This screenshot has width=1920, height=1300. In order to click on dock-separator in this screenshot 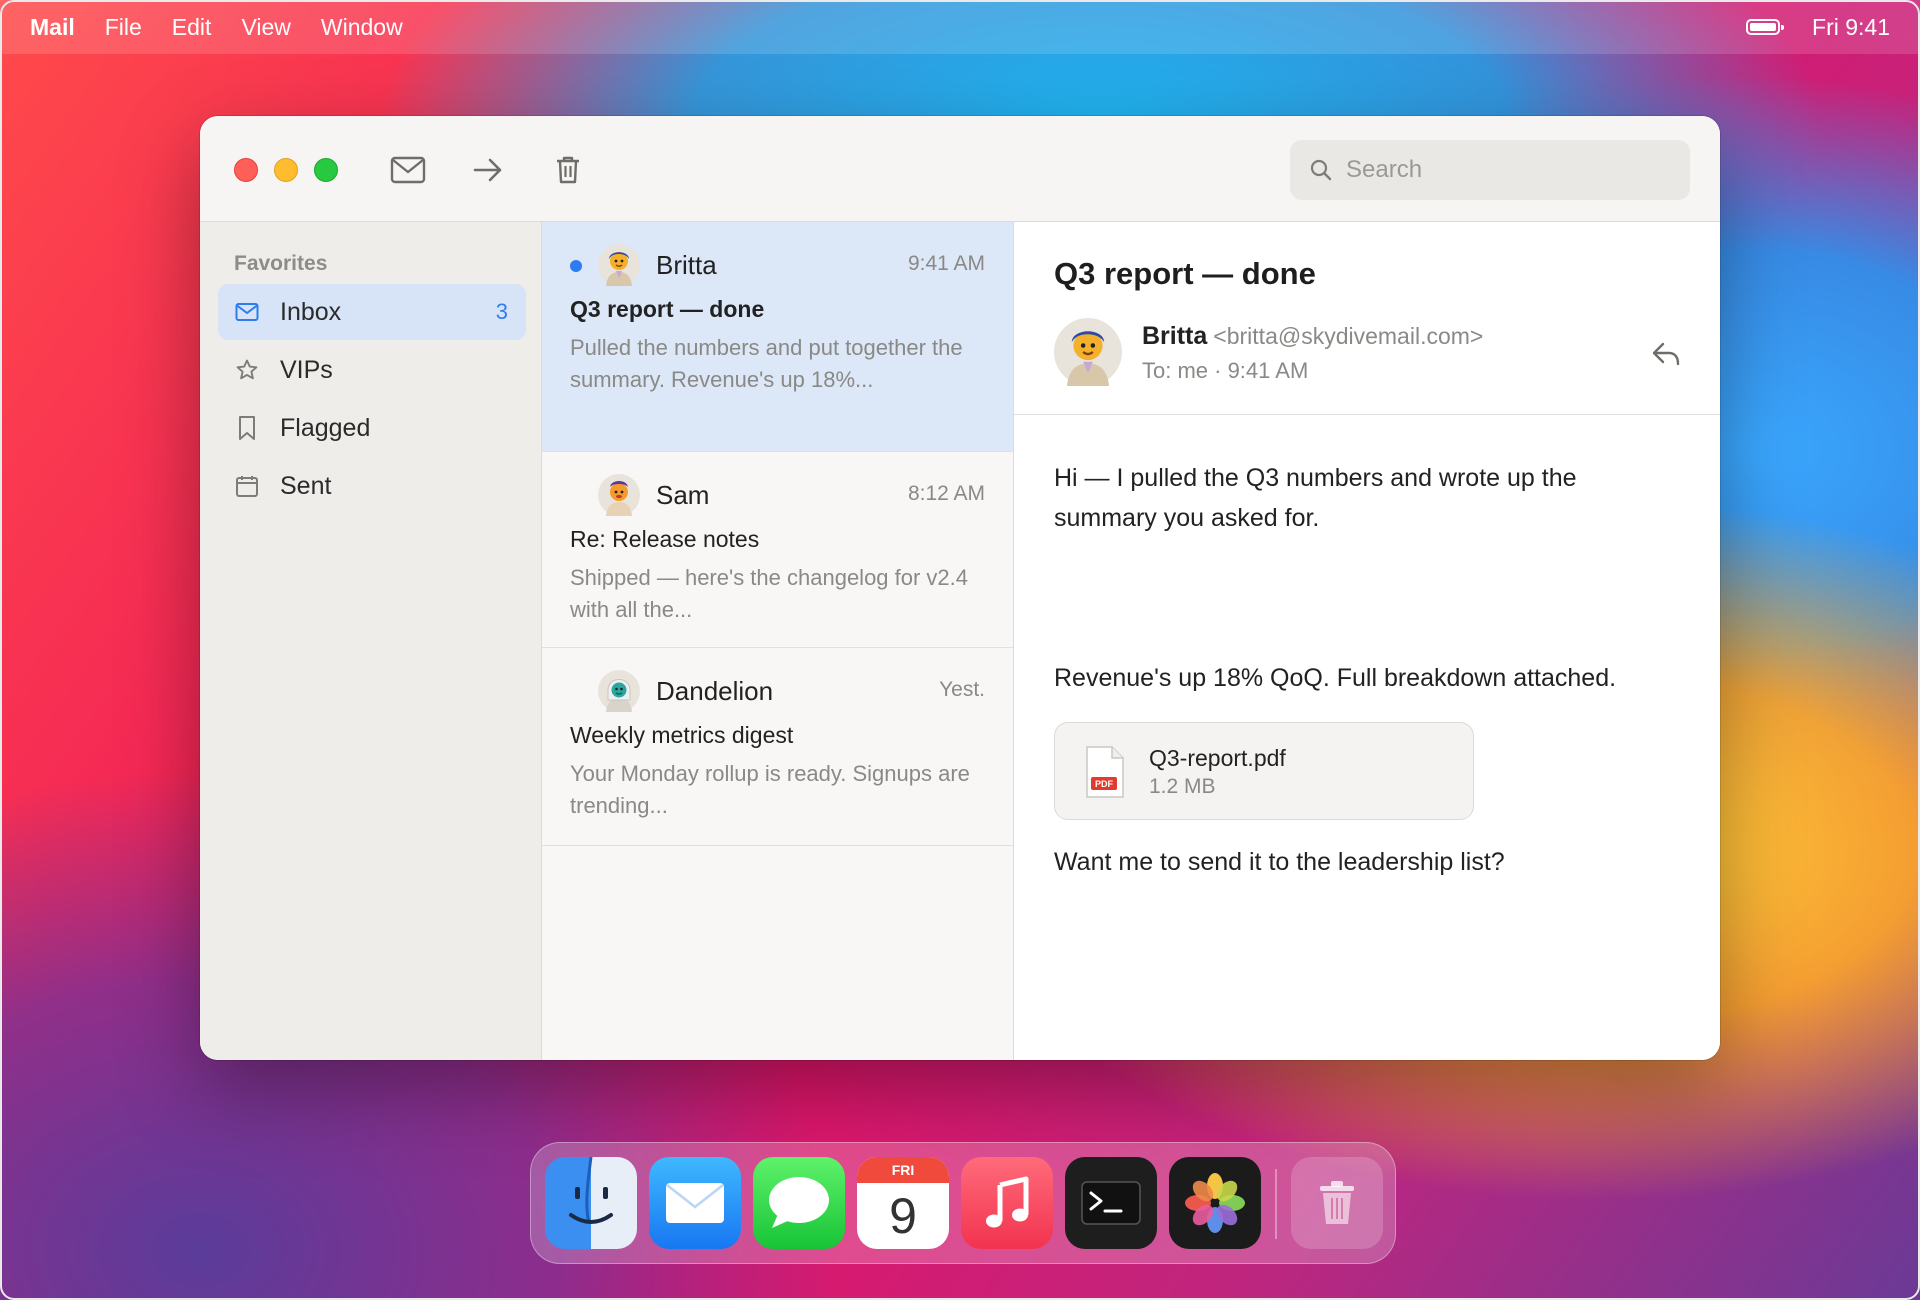, I will do `click(1276, 1204)`.